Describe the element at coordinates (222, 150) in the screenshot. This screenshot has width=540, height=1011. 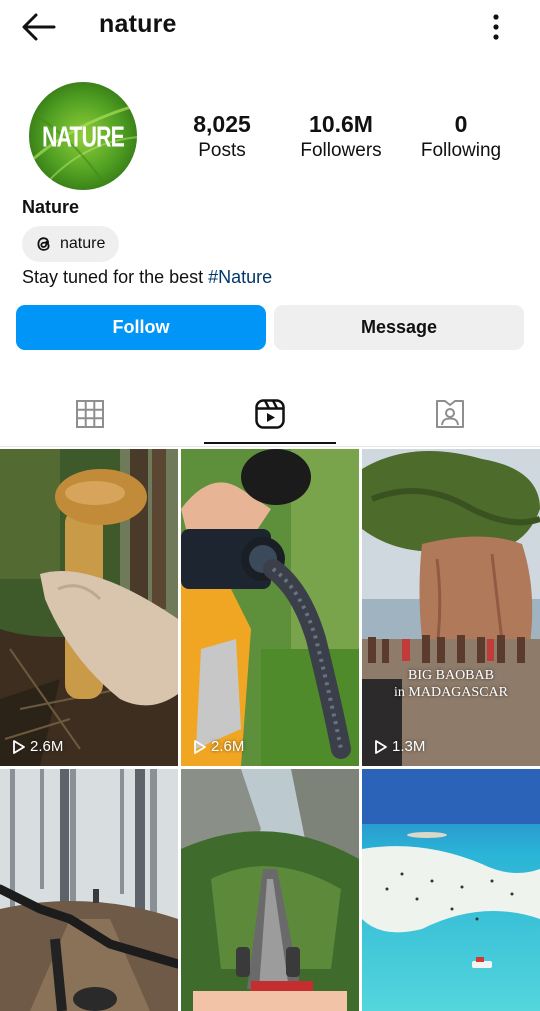
I see `posts-label: Posts` at that location.